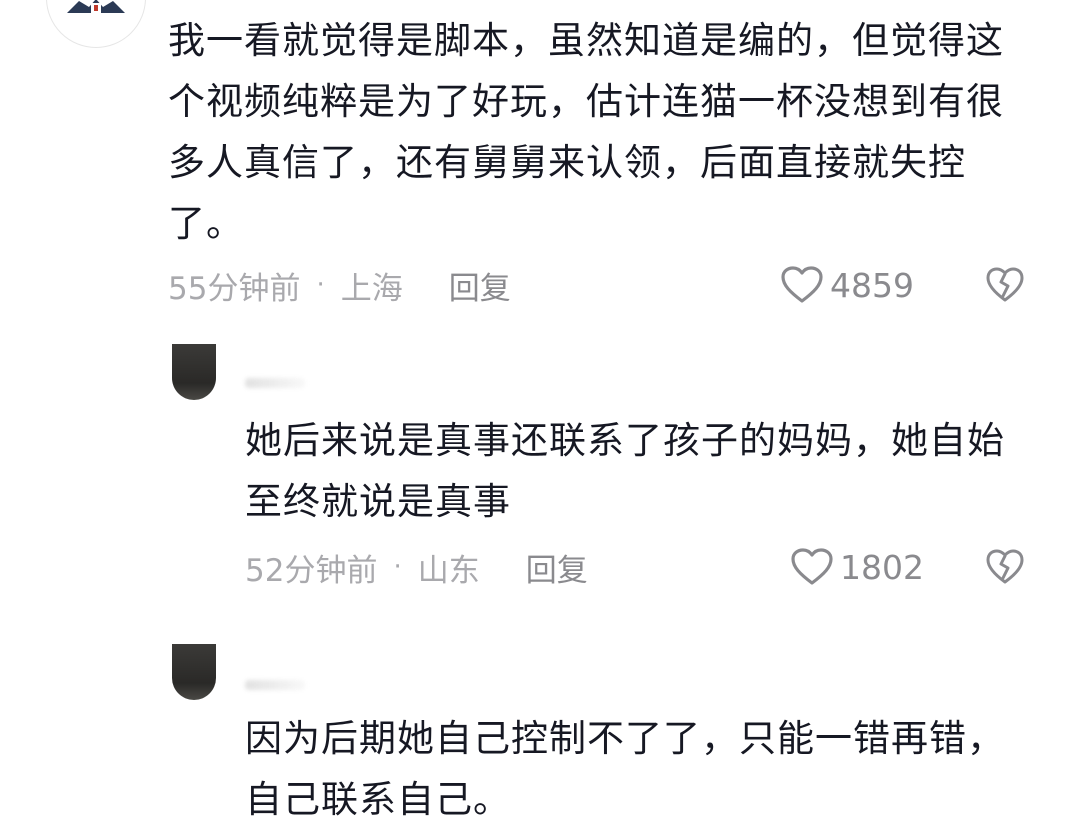 This screenshot has width=1080, height=830. I want to click on reply-meta: 52分钟前 · 山东 回复, so click(416, 567).